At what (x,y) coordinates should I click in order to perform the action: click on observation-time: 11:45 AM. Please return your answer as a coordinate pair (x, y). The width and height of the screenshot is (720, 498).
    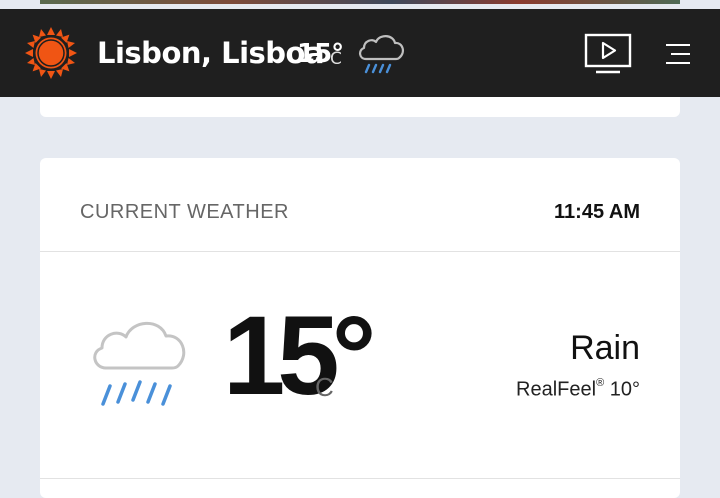
    Looking at the image, I should click on (597, 212).